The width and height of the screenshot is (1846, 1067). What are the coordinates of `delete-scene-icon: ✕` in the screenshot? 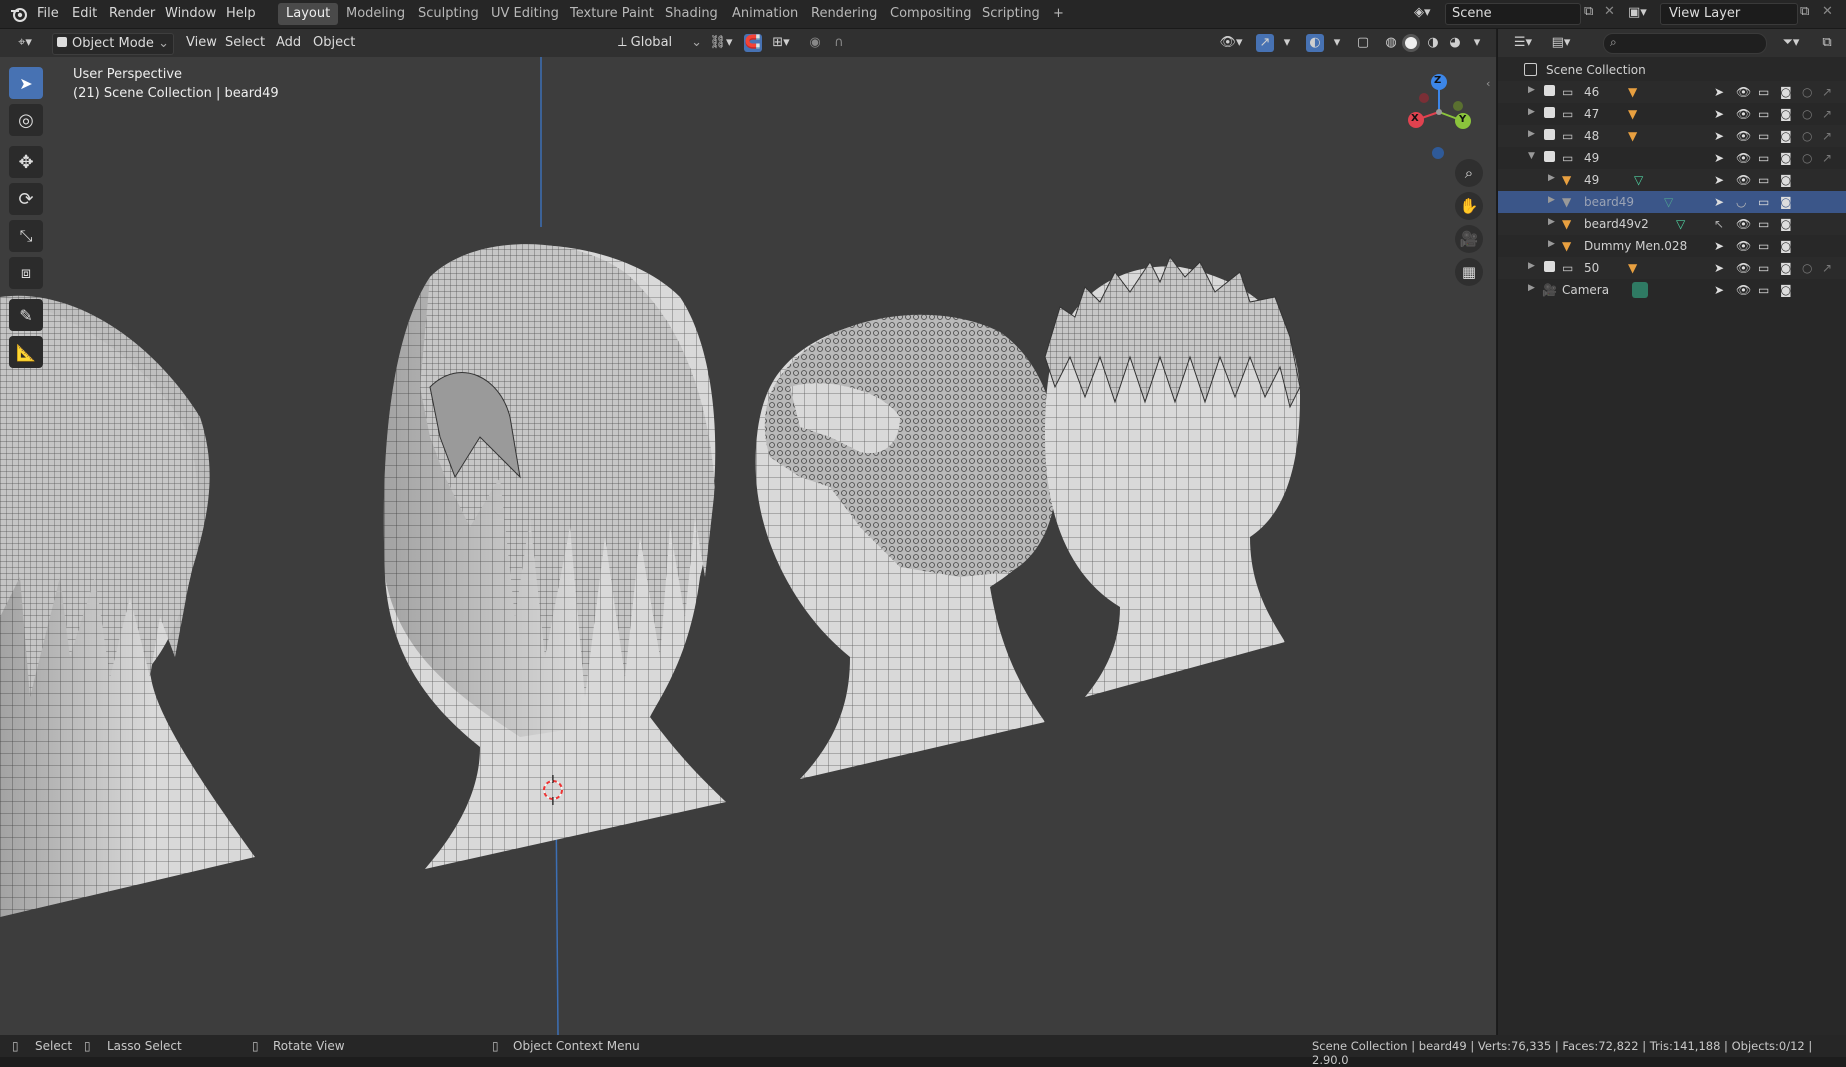 It's located at (1609, 11).